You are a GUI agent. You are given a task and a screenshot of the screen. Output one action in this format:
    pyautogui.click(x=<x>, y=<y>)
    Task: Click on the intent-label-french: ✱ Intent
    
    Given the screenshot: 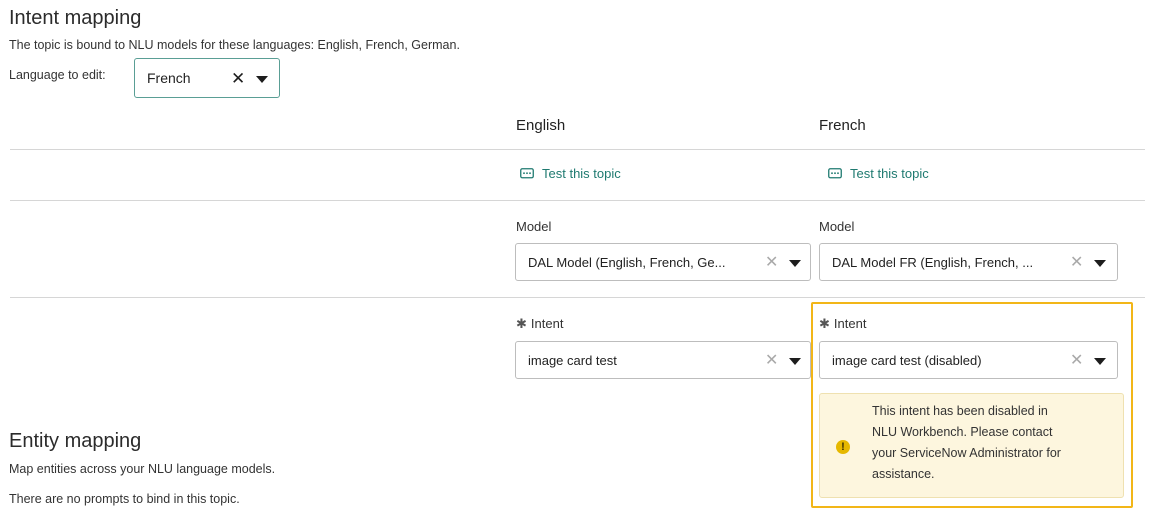 What is the action you would take?
    pyautogui.click(x=842, y=324)
    